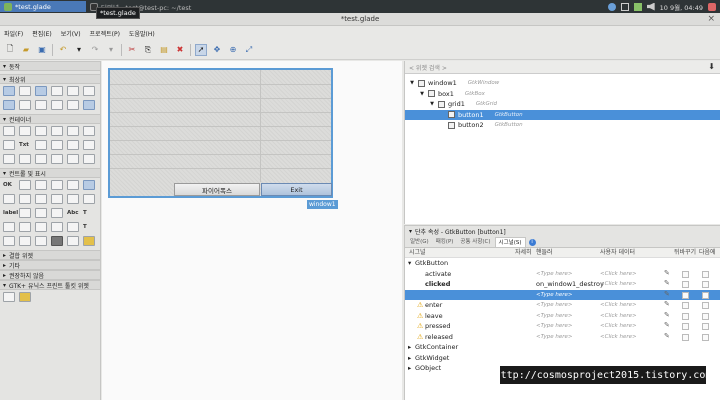 The height and width of the screenshot is (400, 720). Describe the element at coordinates (9, 91) in the screenshot. I see `window-widget-icon` at that location.